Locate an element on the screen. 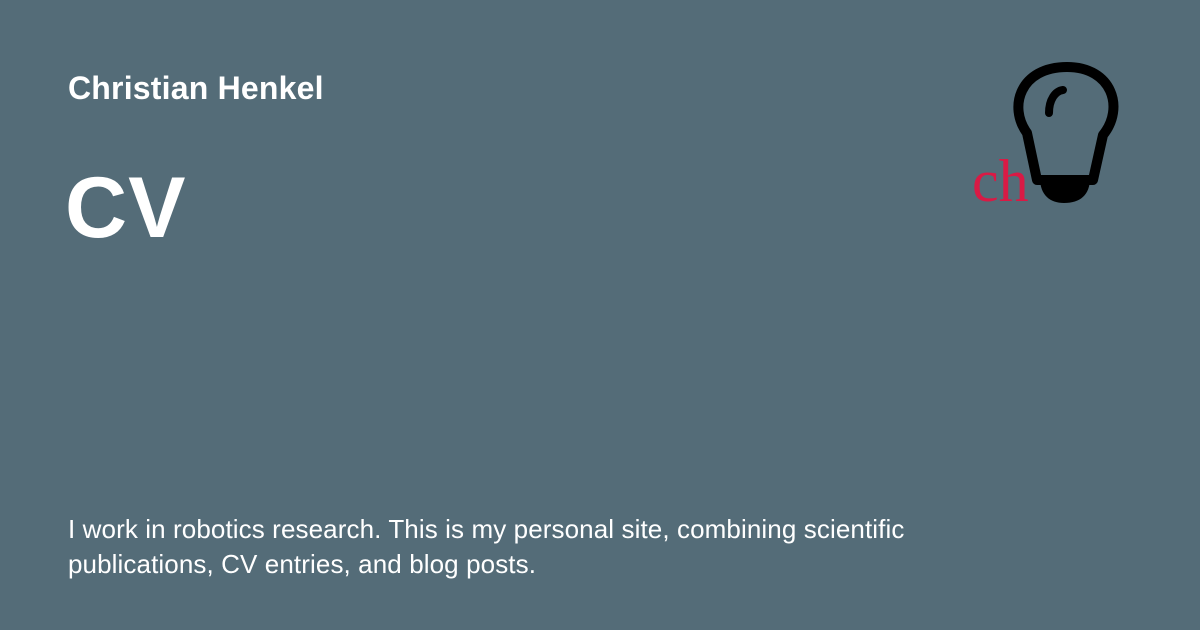 The width and height of the screenshot is (1200, 630). site-logo: ch is located at coordinates (1045, 135).